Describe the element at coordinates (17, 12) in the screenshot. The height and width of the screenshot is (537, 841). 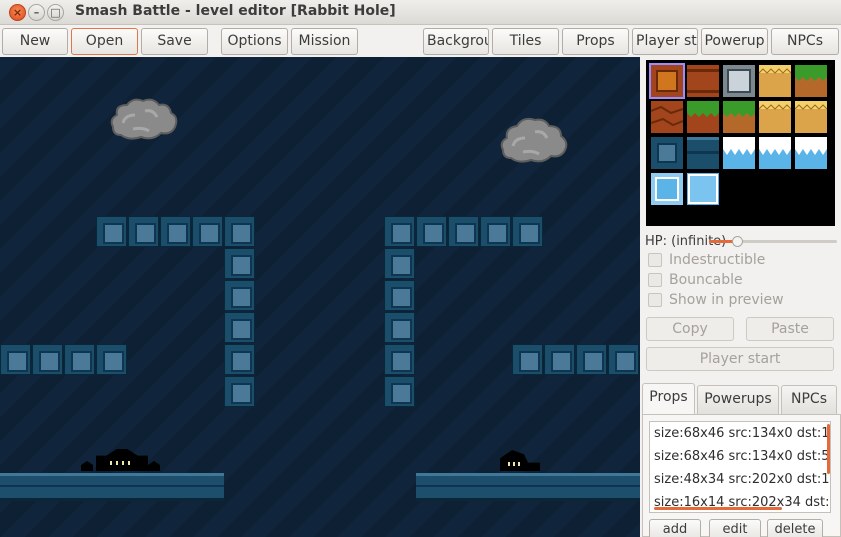
I see `close-icon: ×` at that location.